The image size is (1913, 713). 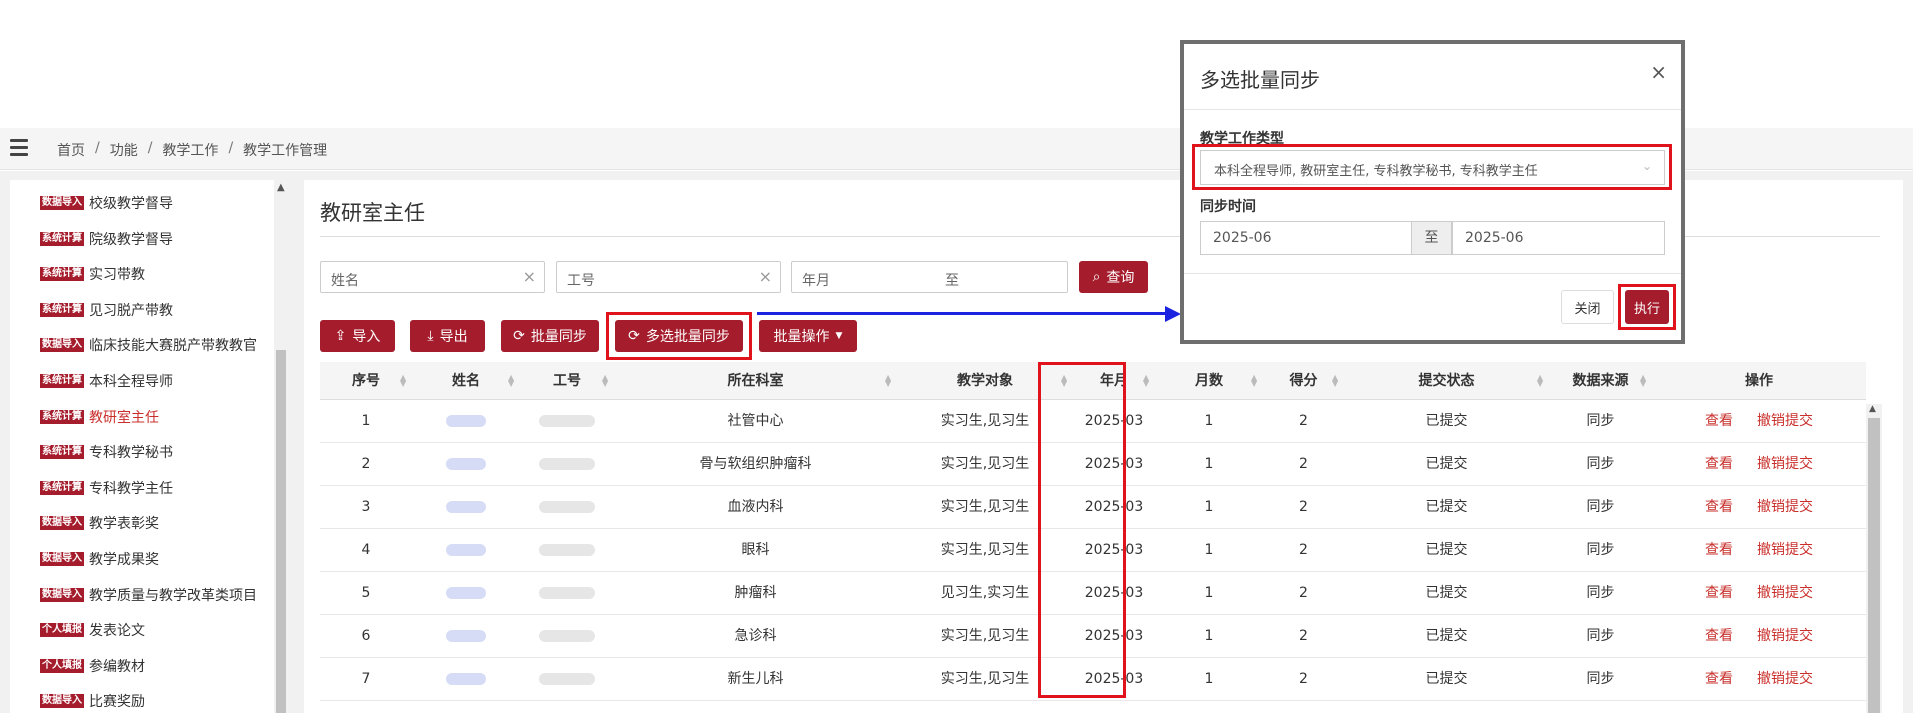 What do you see at coordinates (1306, 238) in the screenshot?
I see `start-month-input: 2025-06` at bounding box center [1306, 238].